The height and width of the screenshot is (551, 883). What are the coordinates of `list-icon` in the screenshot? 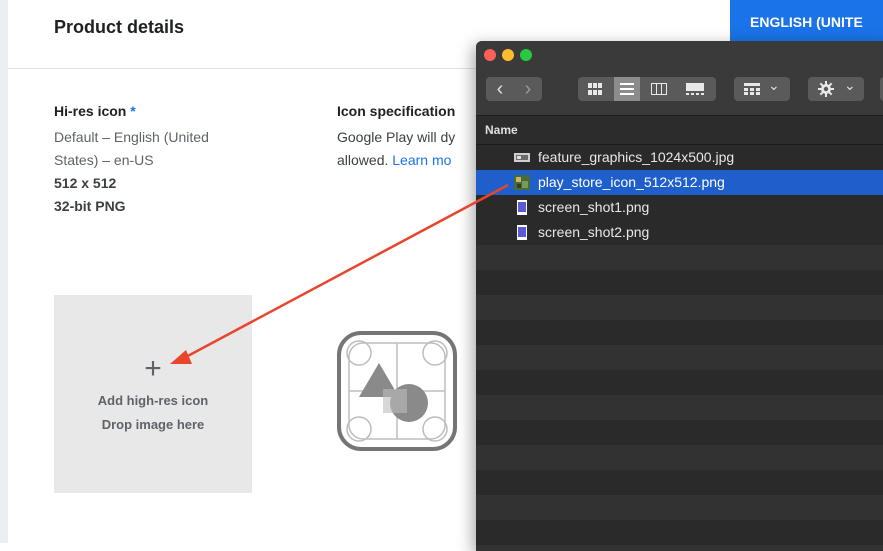 It's located at (627, 89).